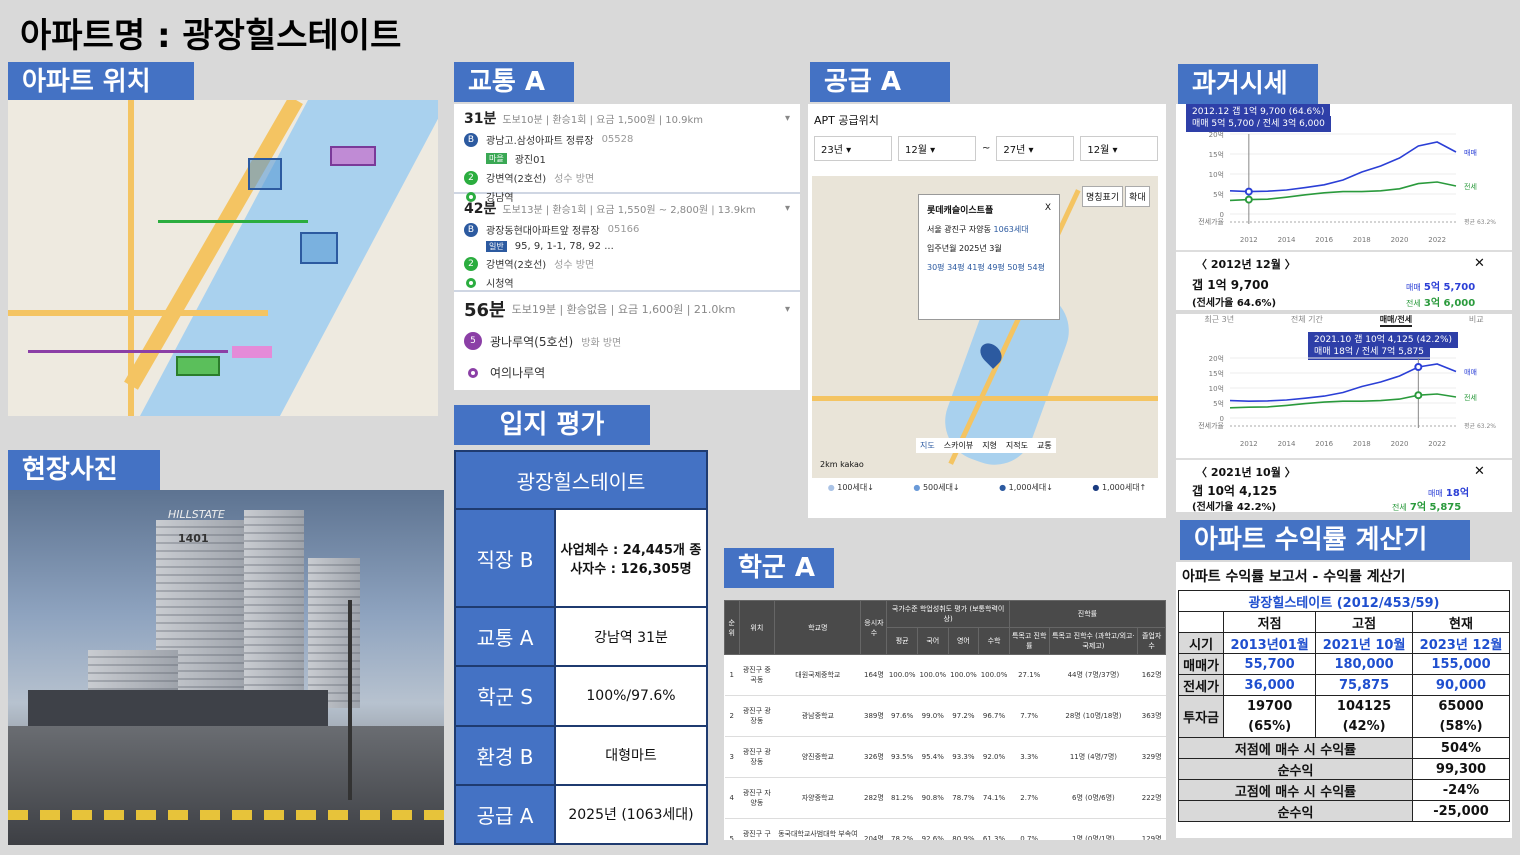 The width and height of the screenshot is (1520, 855). What do you see at coordinates (963, 829) in the screenshot?
I see `table-cell: 80.9%` at bounding box center [963, 829].